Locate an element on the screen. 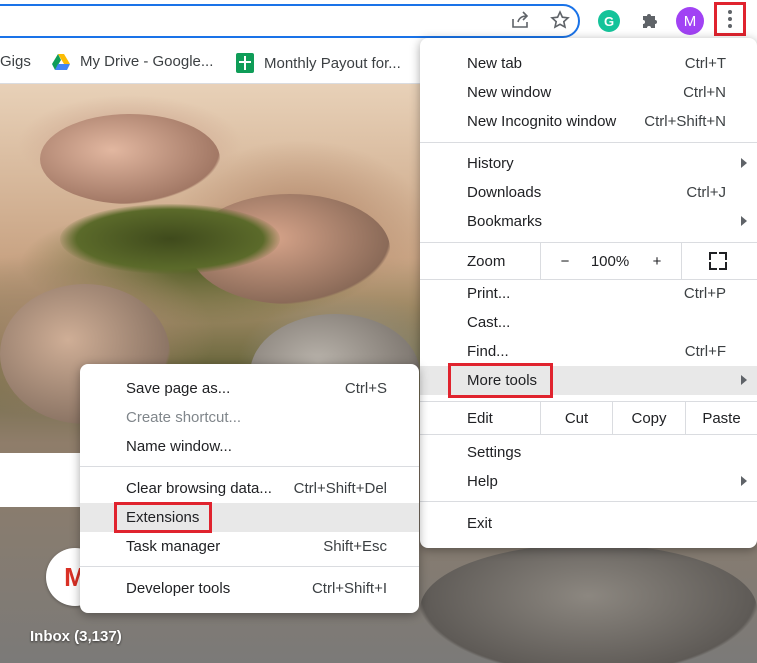 This screenshot has width=757, height=663. paste-button: Paste is located at coordinates (721, 418).